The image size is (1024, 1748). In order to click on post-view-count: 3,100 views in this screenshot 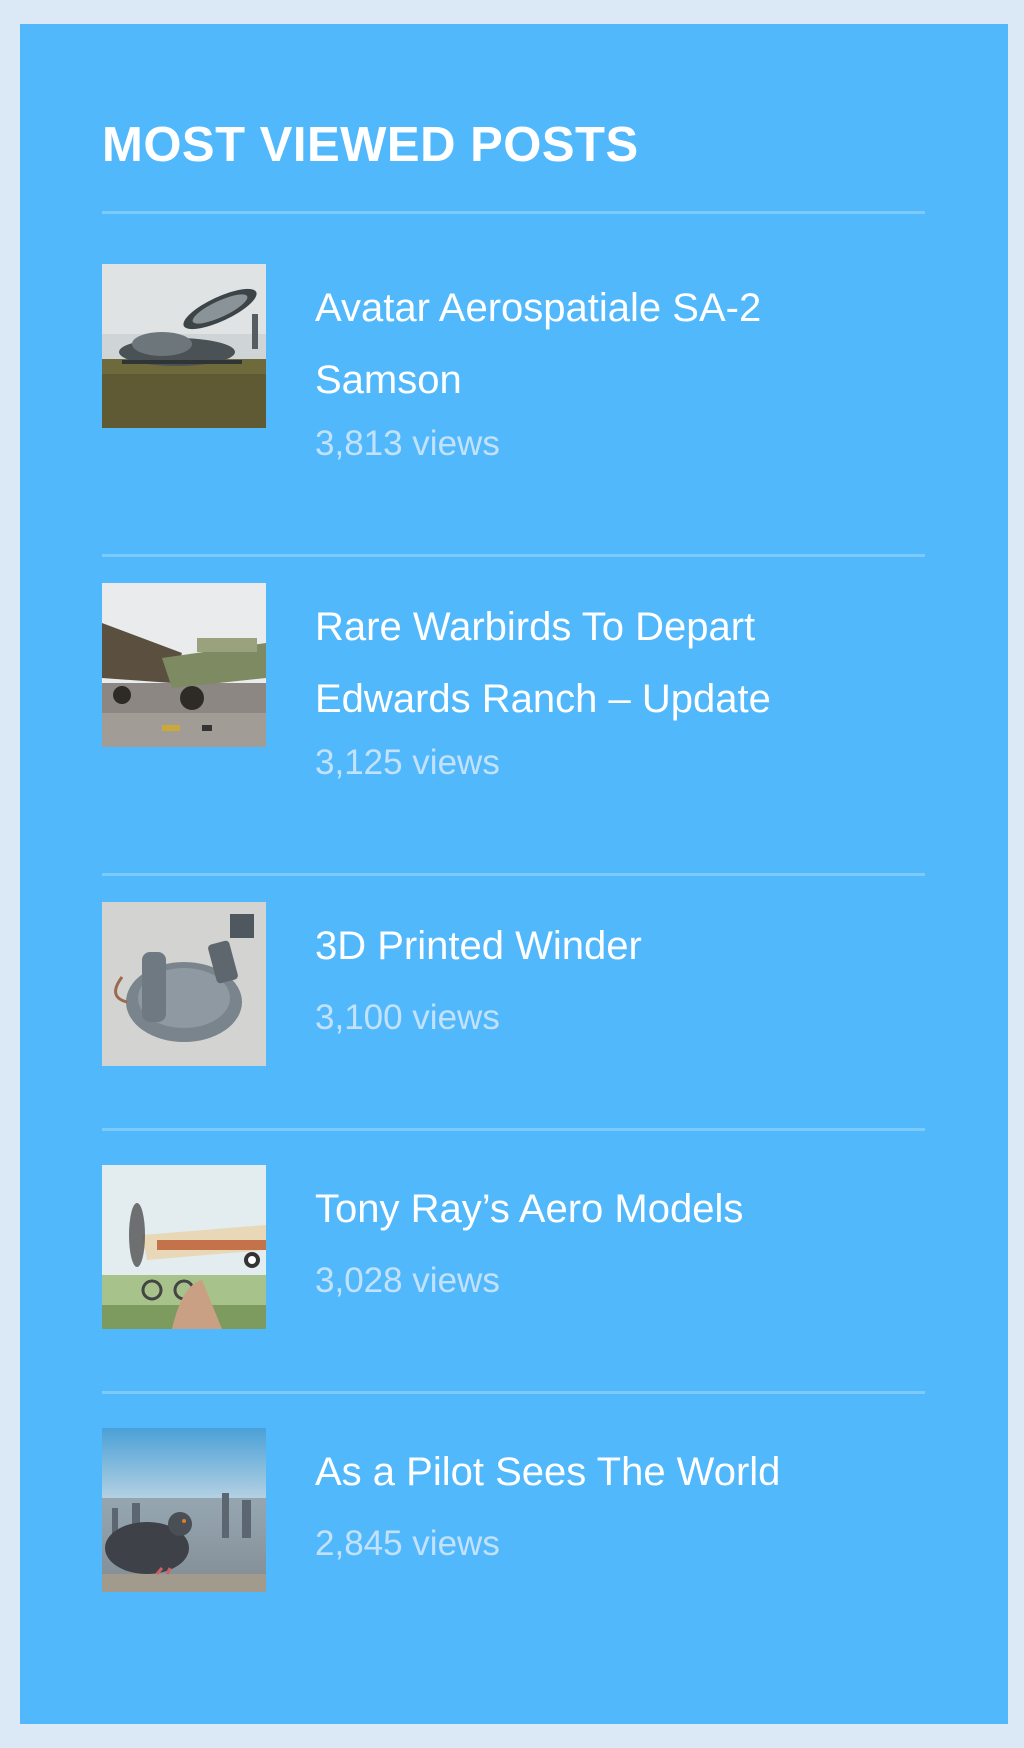, I will do `click(407, 1017)`.